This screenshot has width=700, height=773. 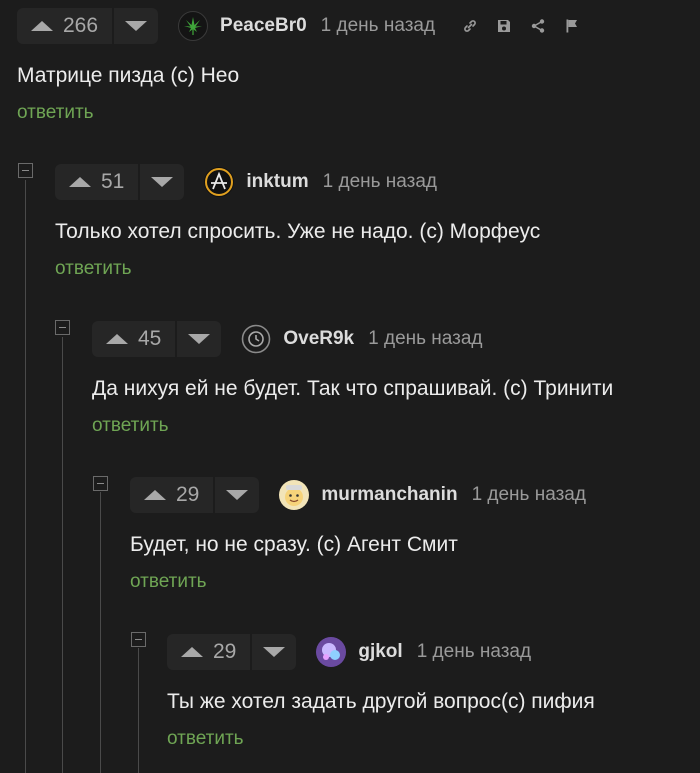 I want to click on comment-header: 29 gjkol 1 день назад, so click(x=381, y=652).